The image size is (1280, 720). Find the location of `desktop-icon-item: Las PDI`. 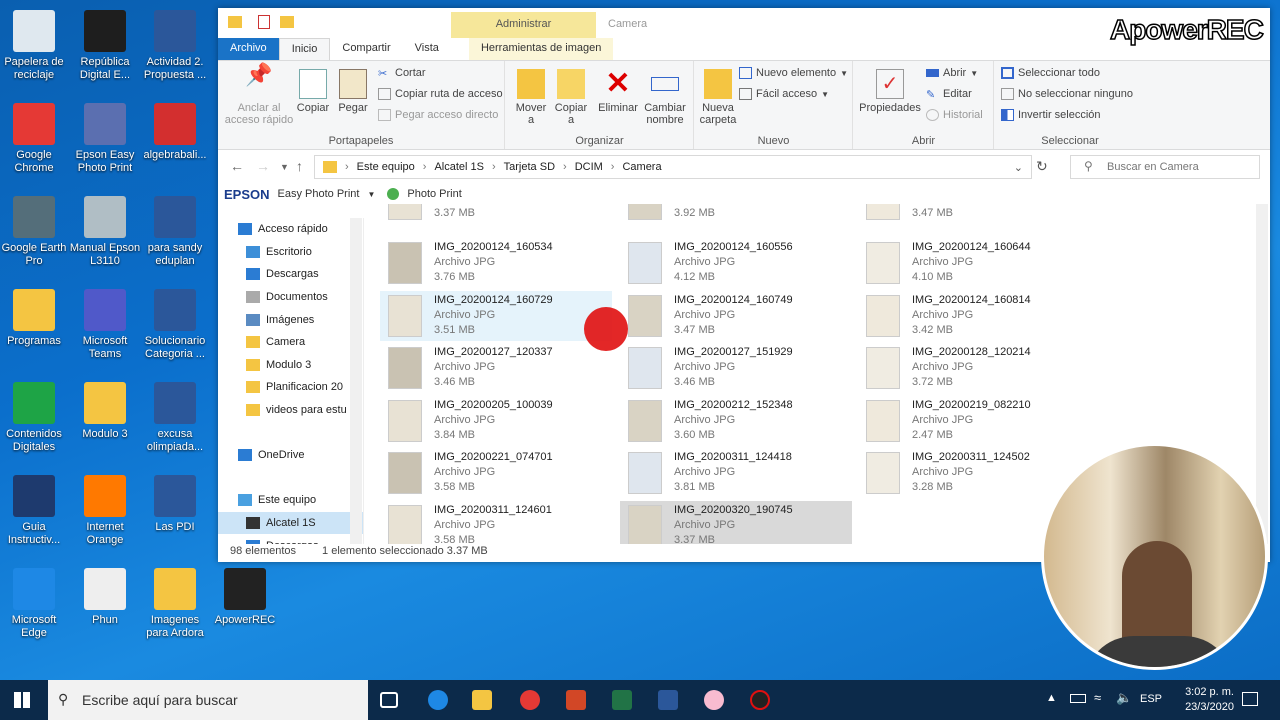

desktop-icon-item: Las PDI is located at coordinates (175, 512).